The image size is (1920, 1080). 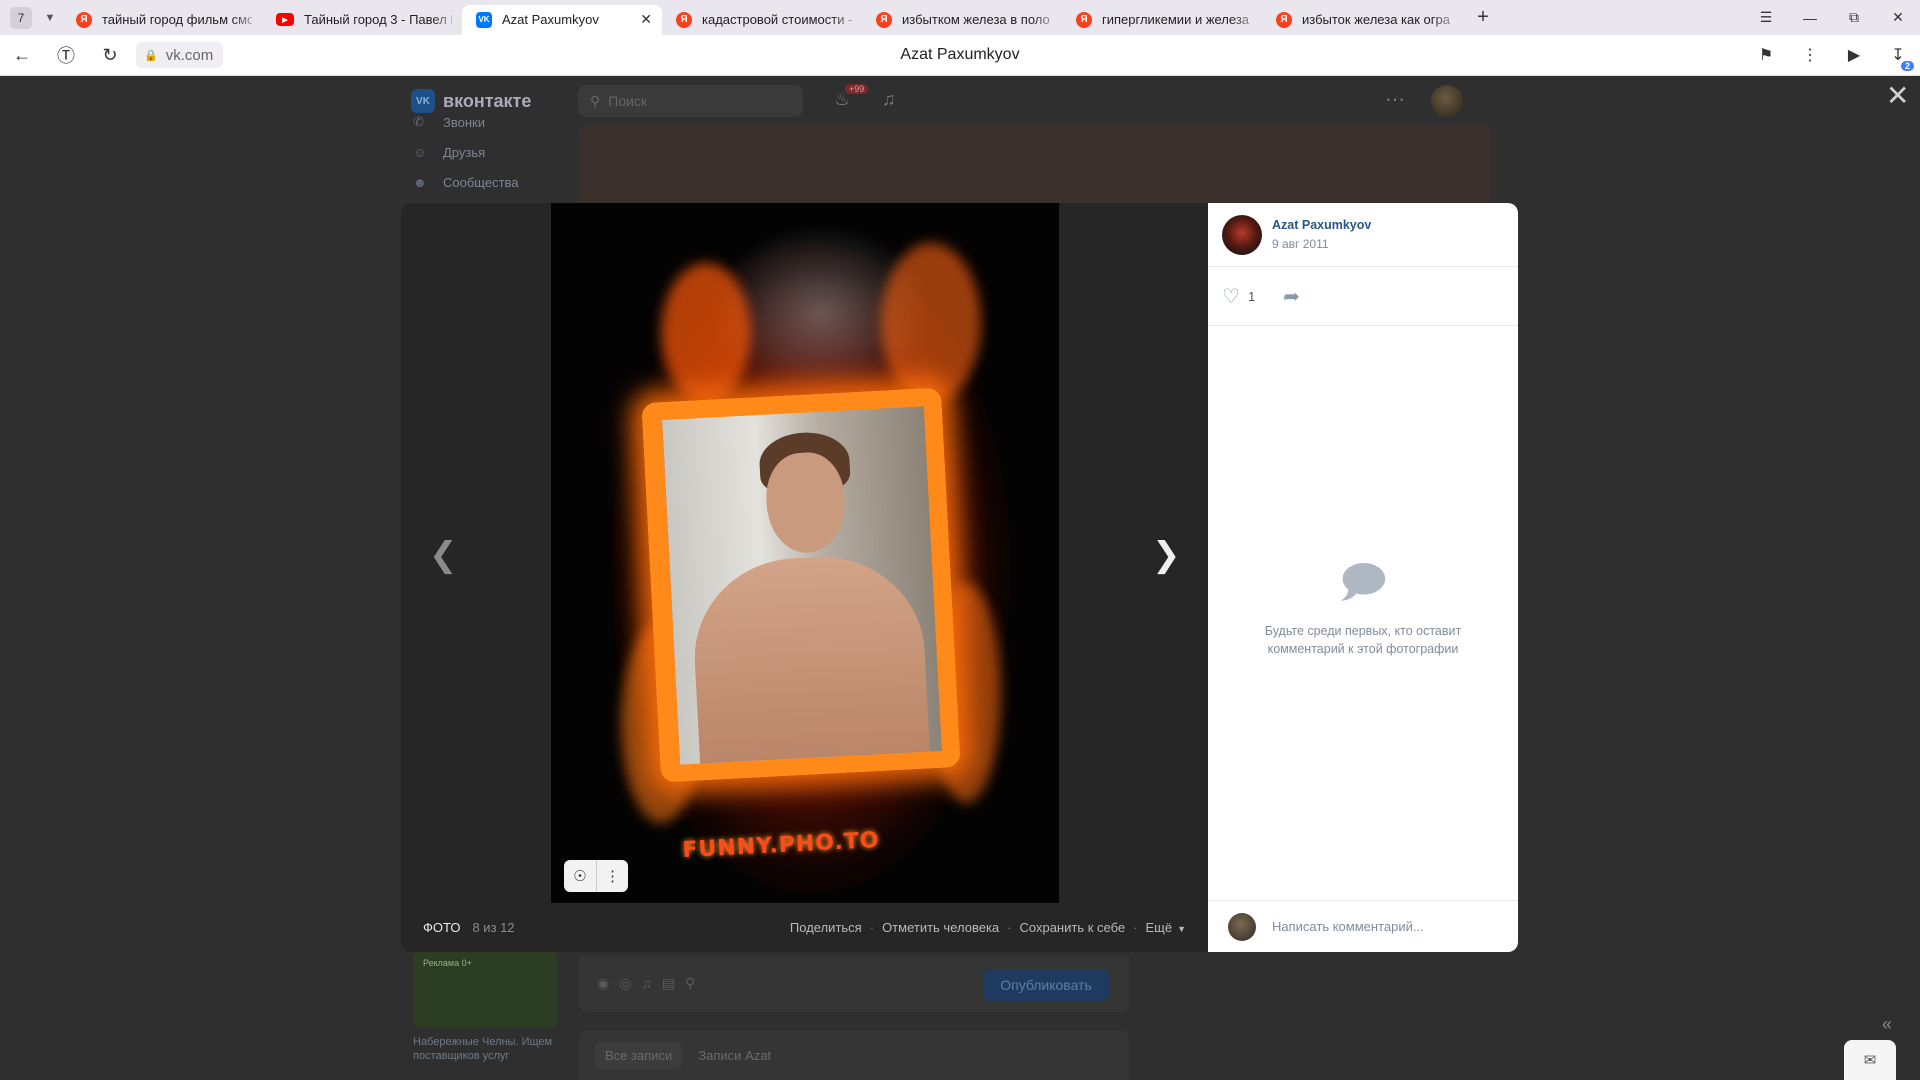 I want to click on share-link: Поделиться, so click(x=826, y=927).